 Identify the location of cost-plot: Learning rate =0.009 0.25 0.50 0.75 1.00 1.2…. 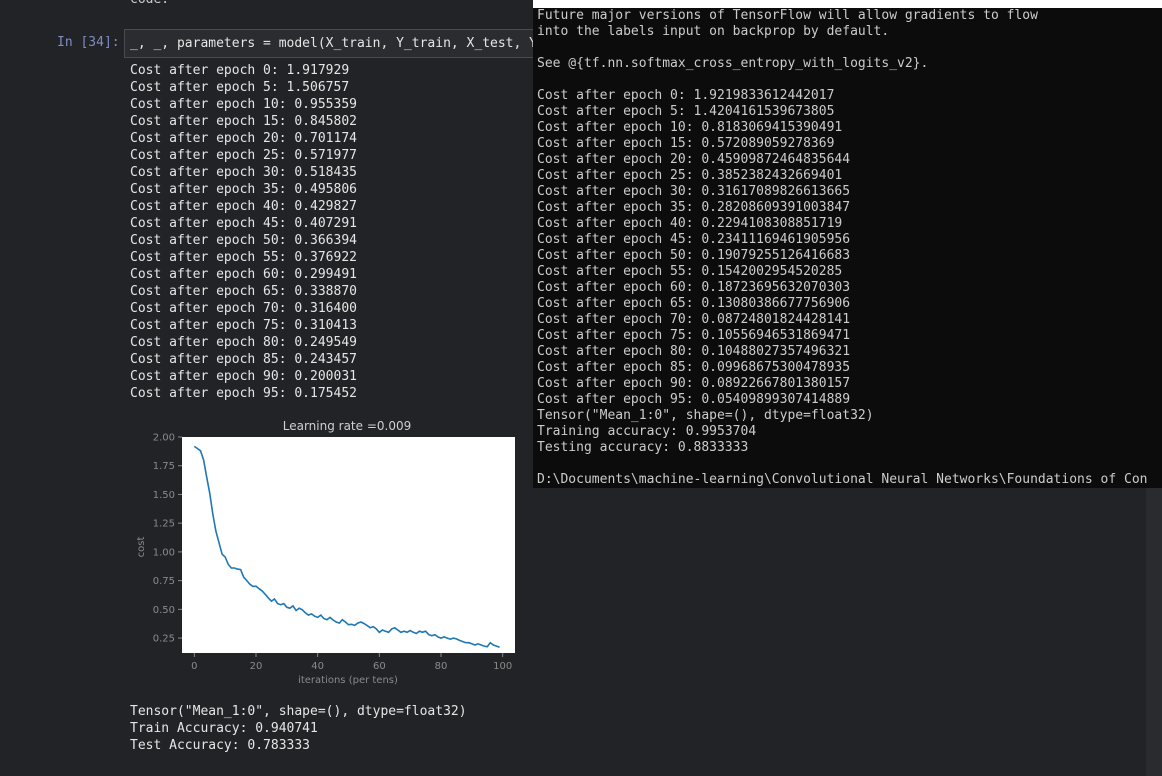
(327, 553).